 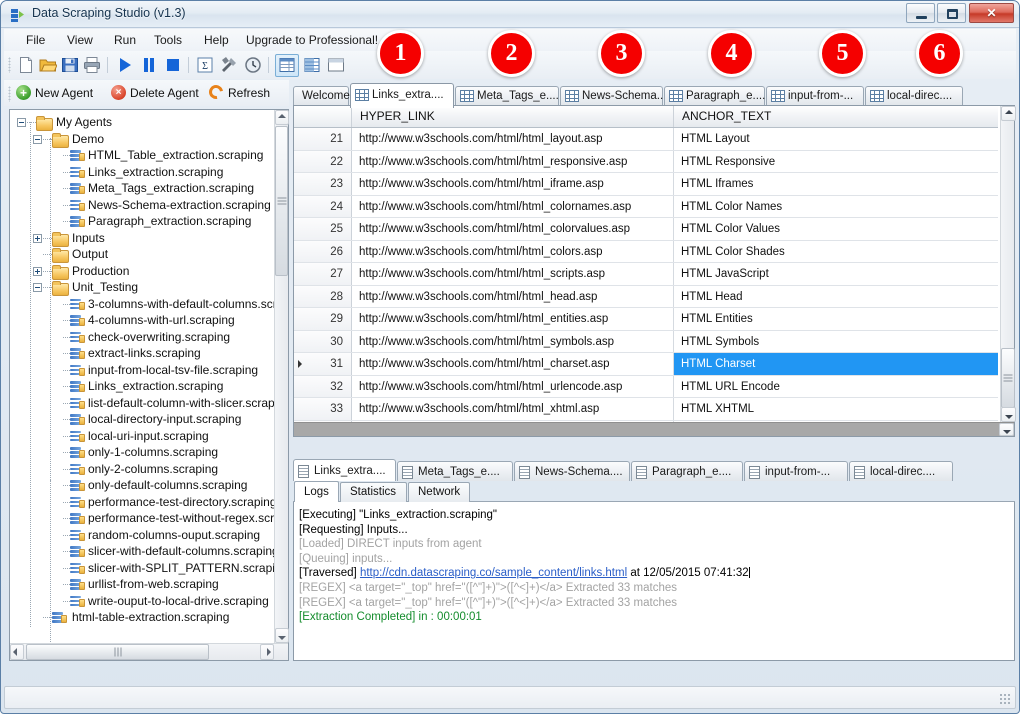 What do you see at coordinates (9, 65) in the screenshot?
I see `toolbar-grip` at bounding box center [9, 65].